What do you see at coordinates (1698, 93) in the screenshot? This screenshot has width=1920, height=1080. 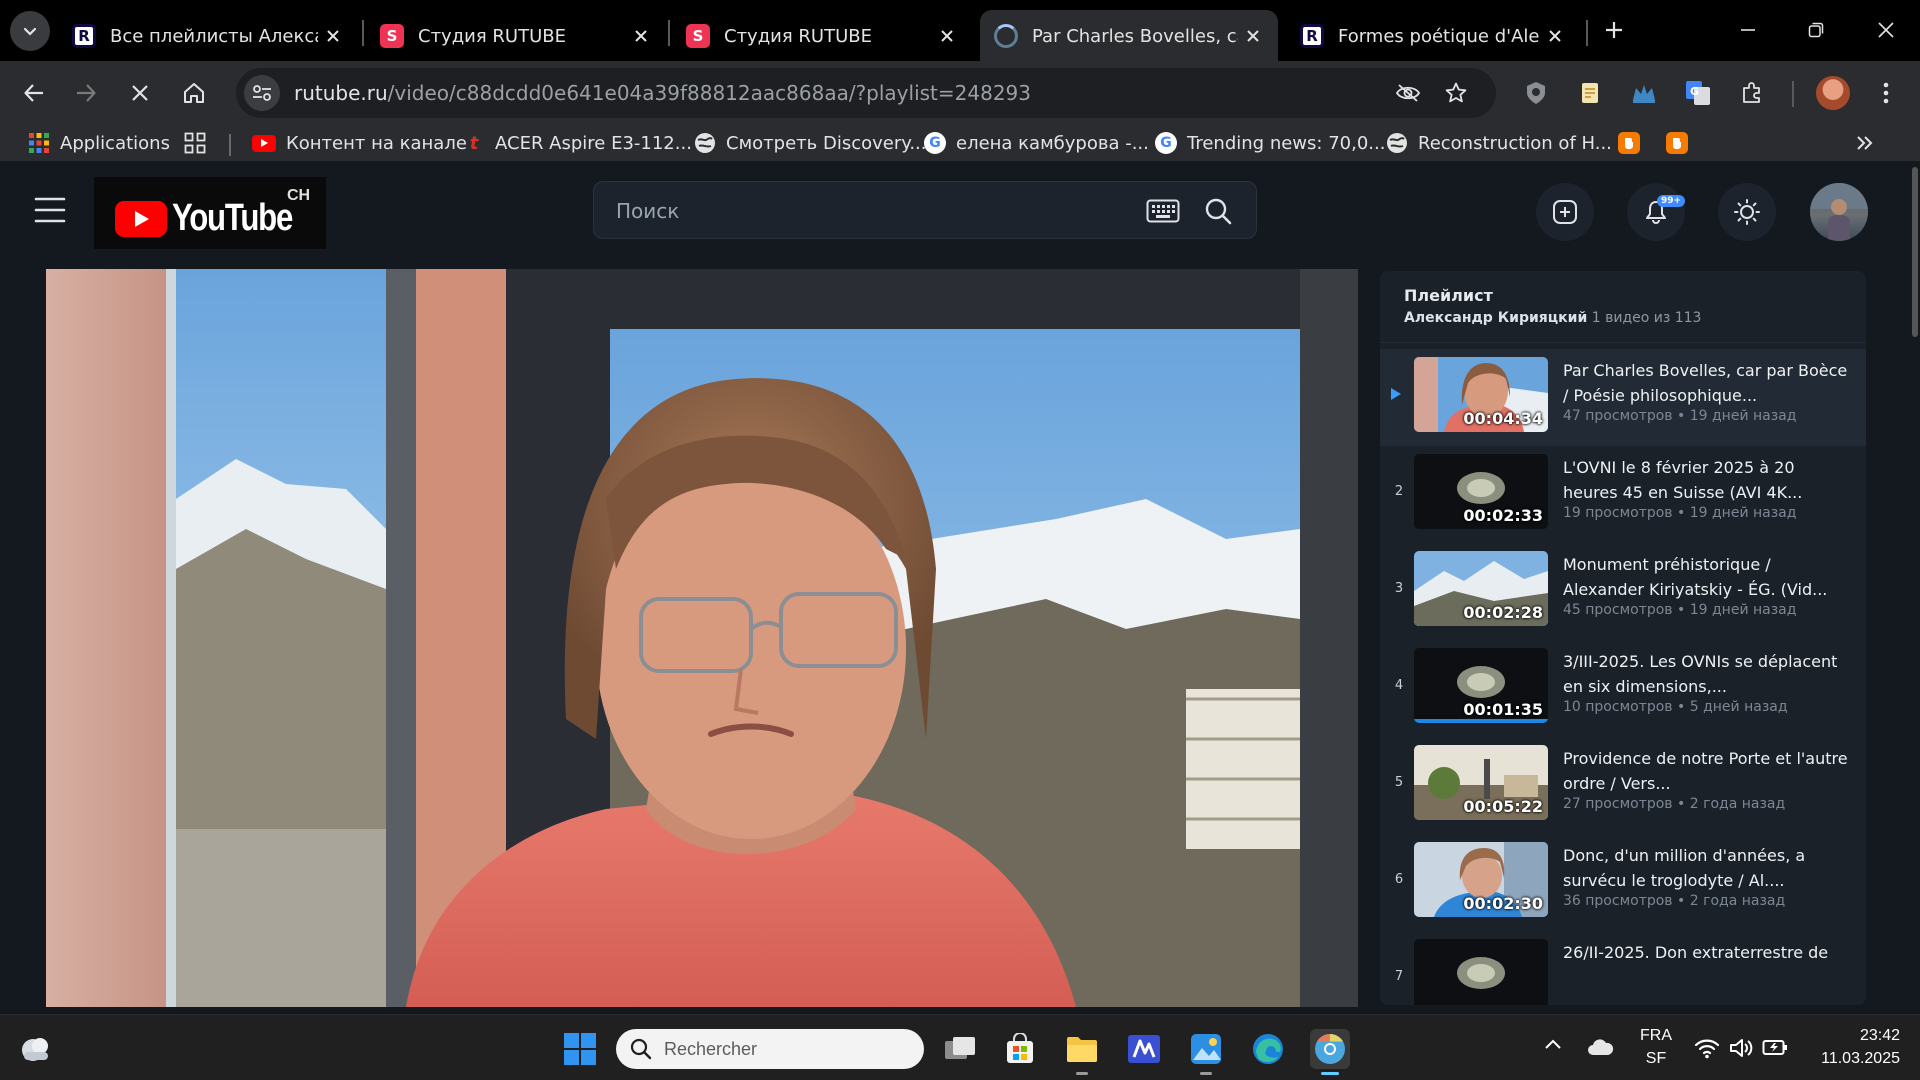 I see `google-translate-icon: G` at bounding box center [1698, 93].